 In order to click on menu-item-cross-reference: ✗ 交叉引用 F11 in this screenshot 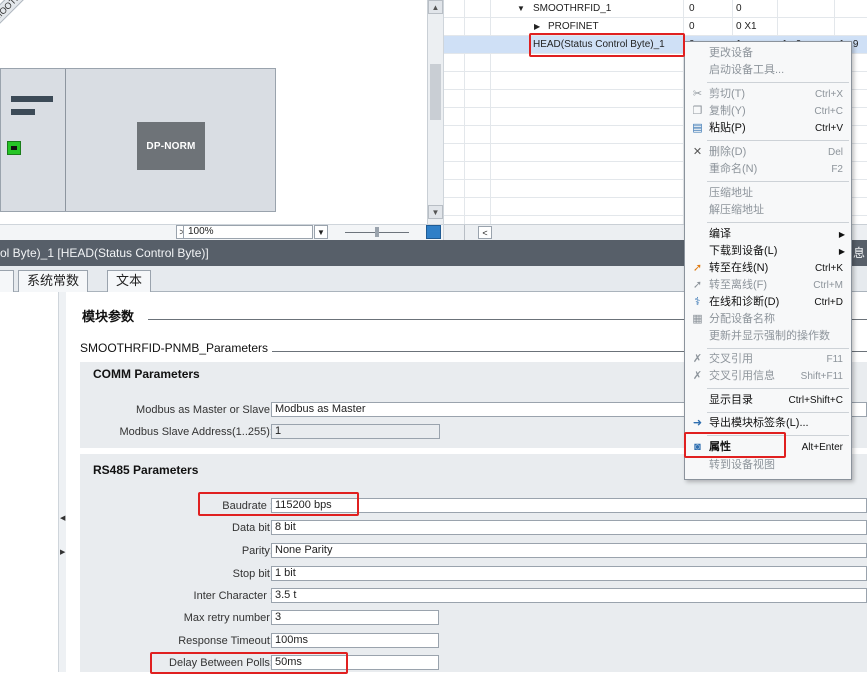, I will do `click(768, 359)`.